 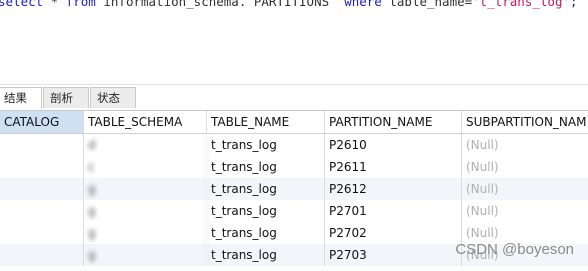 I want to click on cell-table-schema: d, so click(x=145, y=145).